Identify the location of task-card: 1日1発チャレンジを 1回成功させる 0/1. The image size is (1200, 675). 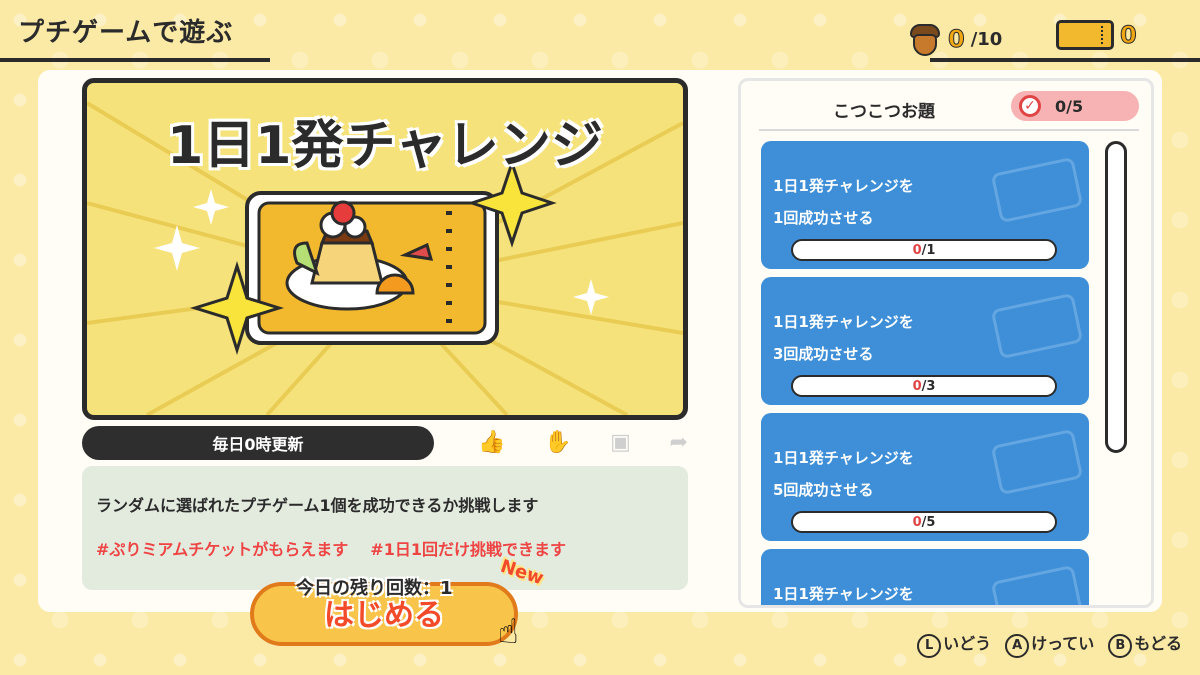
(925, 205).